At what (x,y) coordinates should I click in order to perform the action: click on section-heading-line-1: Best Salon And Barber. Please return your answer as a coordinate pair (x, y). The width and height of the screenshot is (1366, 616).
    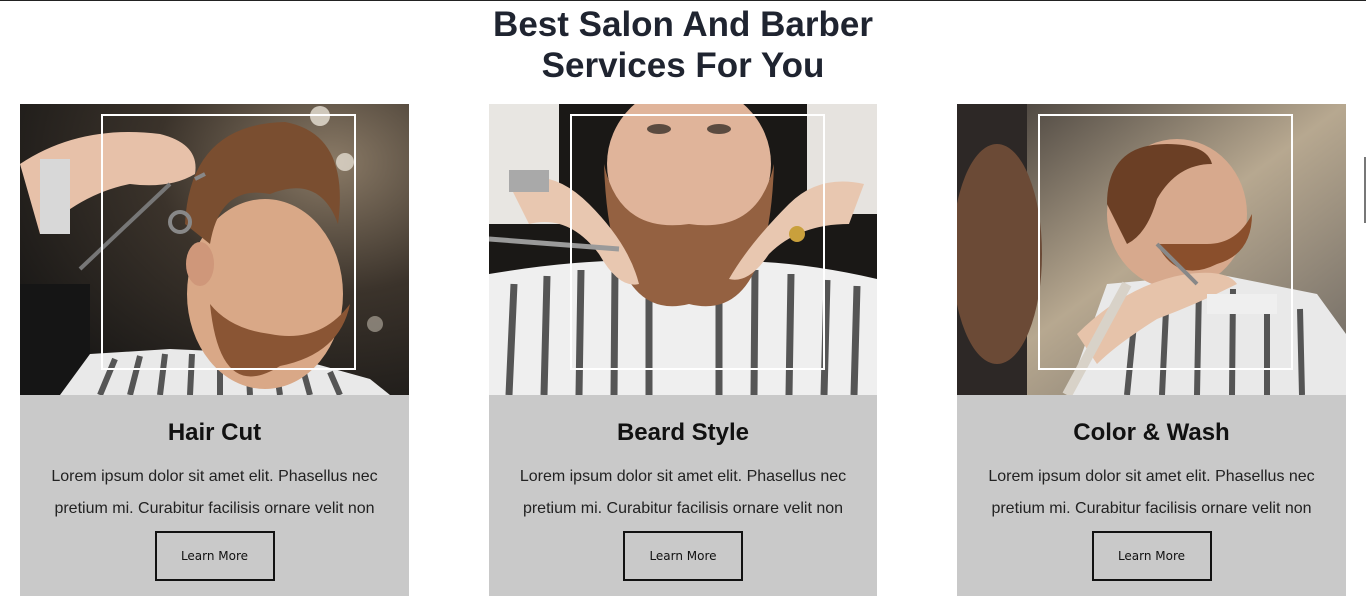
    Looking at the image, I should click on (683, 24).